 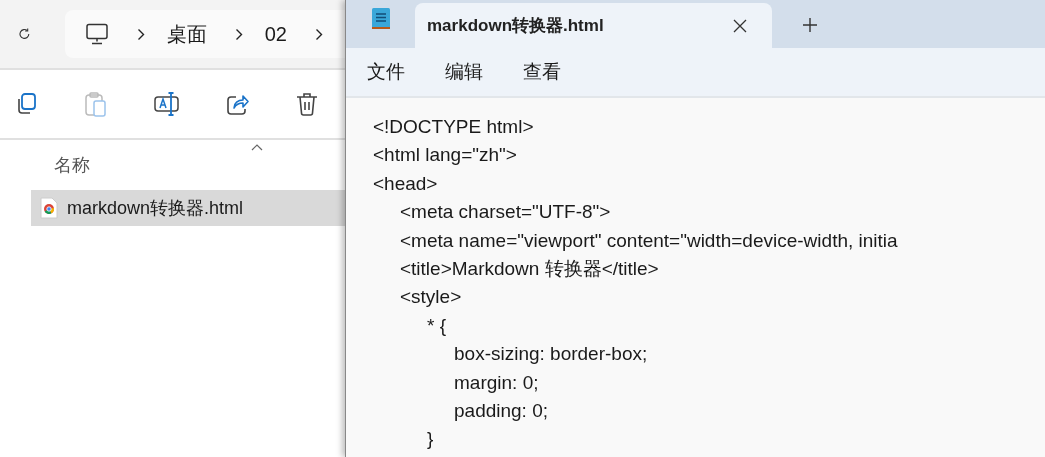 I want to click on code-line: }, so click(x=430, y=439).